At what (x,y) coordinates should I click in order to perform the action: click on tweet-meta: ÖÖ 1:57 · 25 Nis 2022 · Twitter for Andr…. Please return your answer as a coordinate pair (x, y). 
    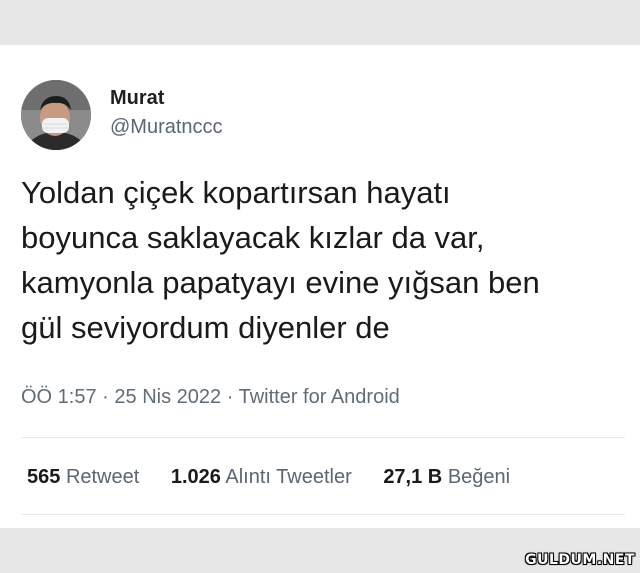
    Looking at the image, I should click on (210, 397).